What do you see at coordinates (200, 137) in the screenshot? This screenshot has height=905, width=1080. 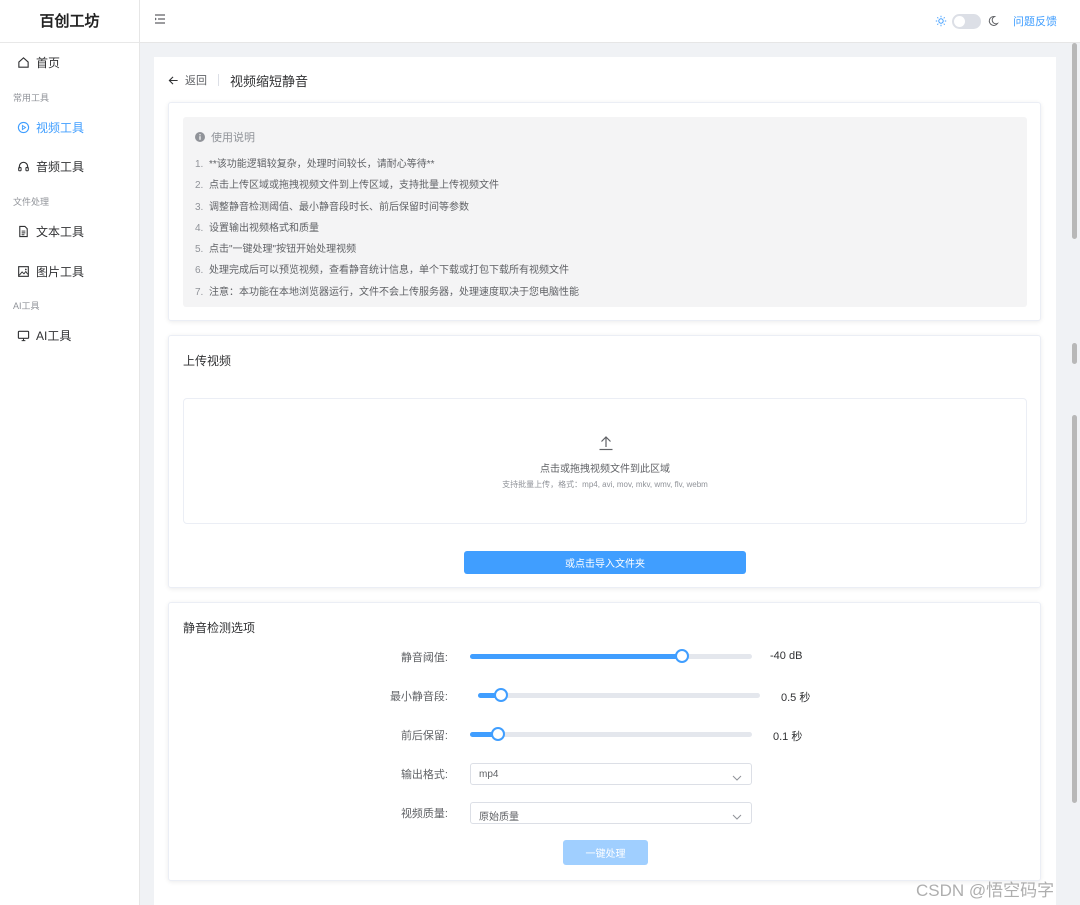 I see `info-icon` at bounding box center [200, 137].